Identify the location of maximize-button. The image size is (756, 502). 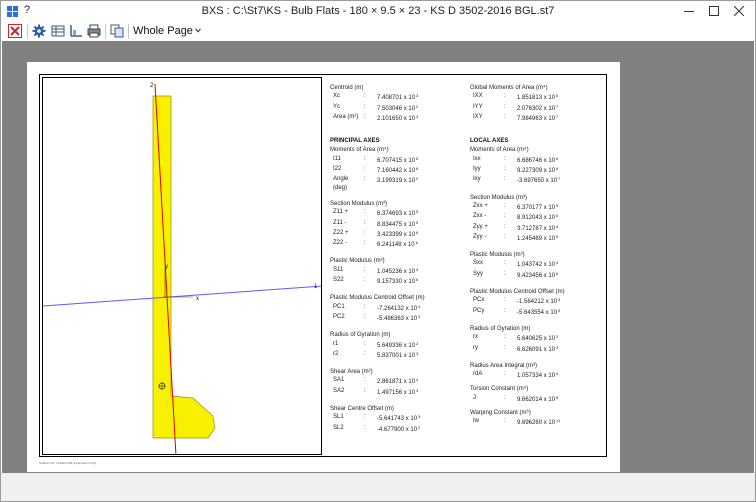
(714, 11).